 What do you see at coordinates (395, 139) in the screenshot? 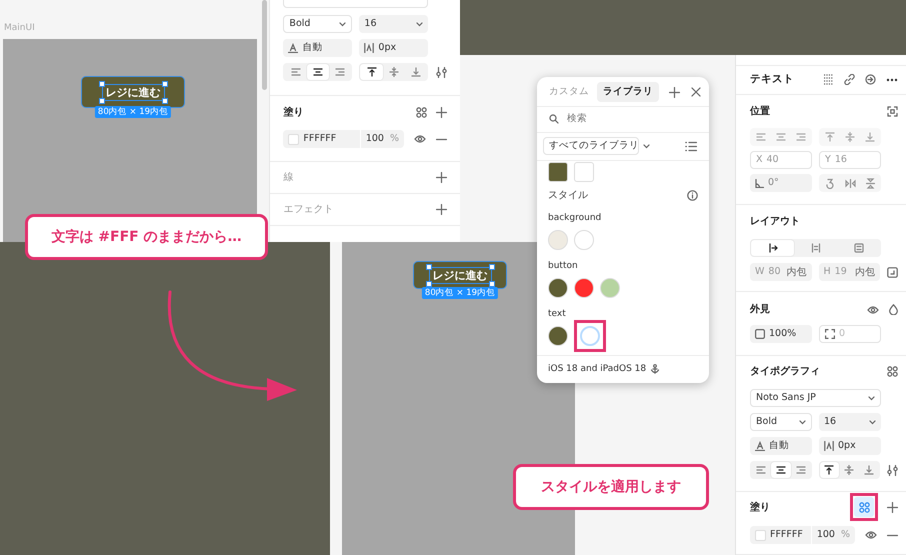
I see `unit-label: %` at bounding box center [395, 139].